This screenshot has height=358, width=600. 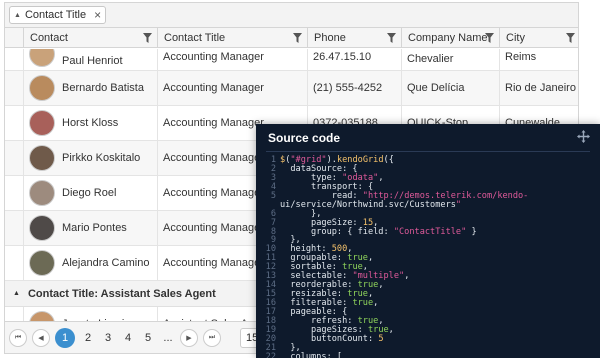 What do you see at coordinates (65, 337) in the screenshot?
I see `page-number: 1` at bounding box center [65, 337].